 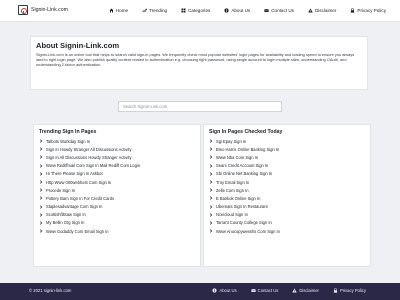 I want to click on list-item-label: Tarrant County College Sign In, so click(x=244, y=223).